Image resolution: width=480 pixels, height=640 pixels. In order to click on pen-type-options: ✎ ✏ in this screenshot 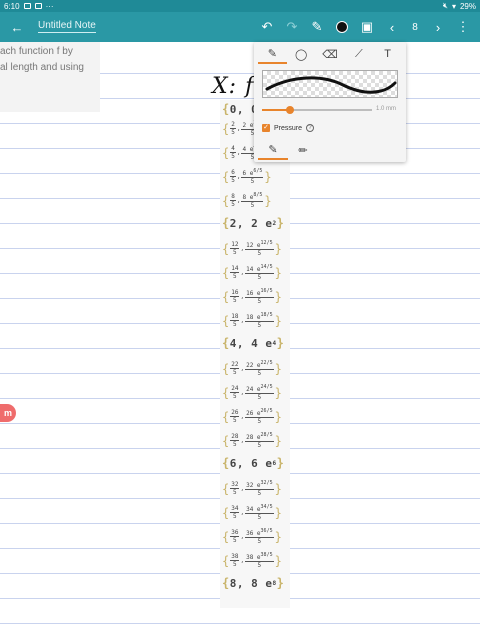, I will do `click(288, 150)`.